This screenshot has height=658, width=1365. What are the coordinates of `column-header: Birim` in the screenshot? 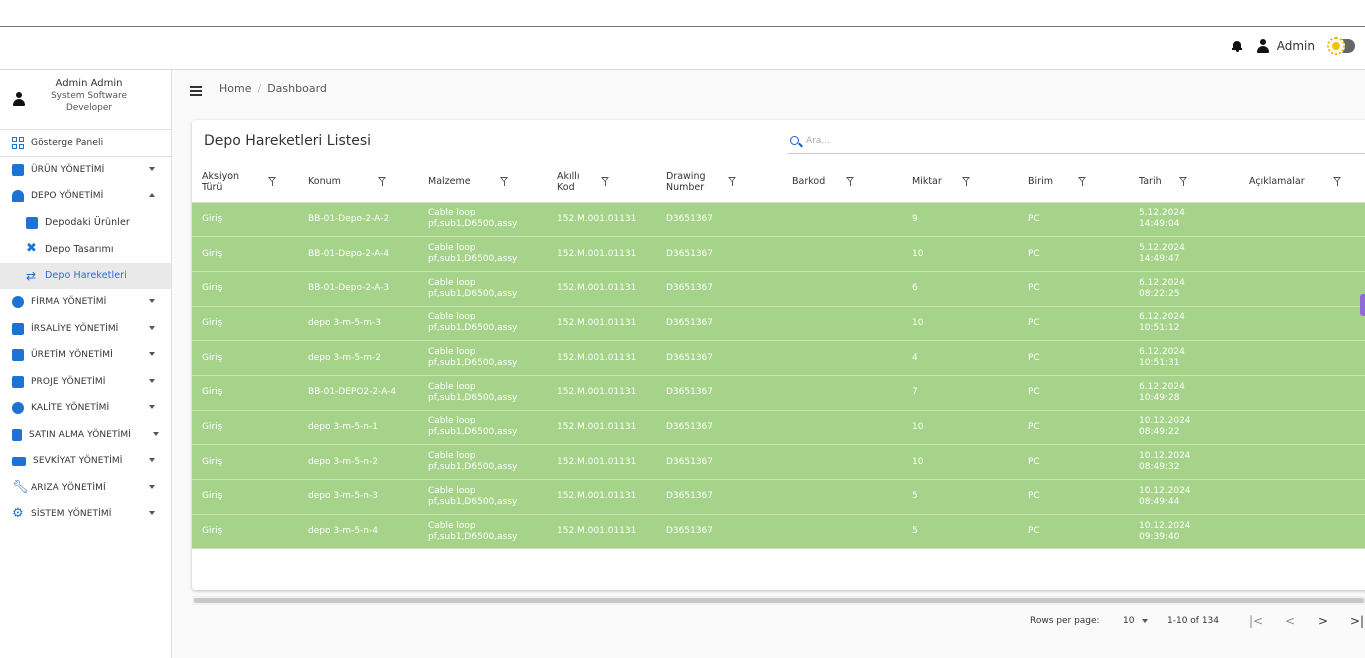 It's located at (1073, 182).